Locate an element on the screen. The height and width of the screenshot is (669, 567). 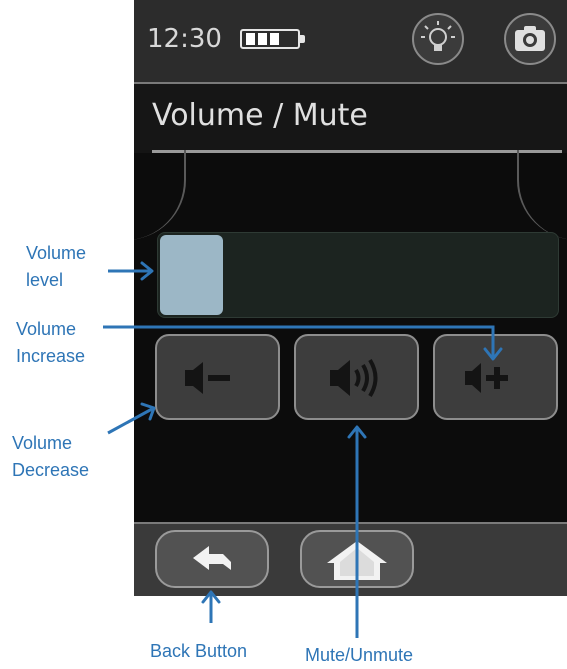
arrow-volume-increase is located at coordinates (299, 341).